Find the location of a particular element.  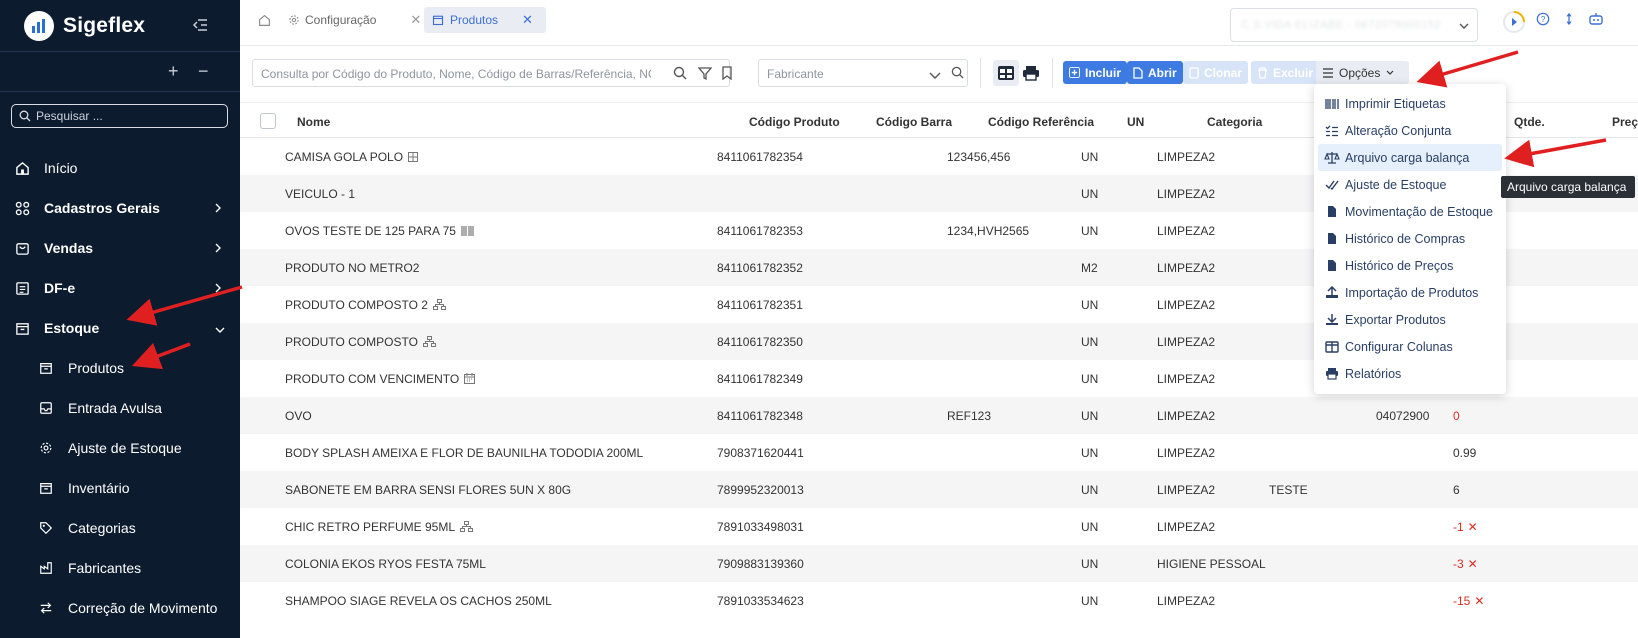

col-codigo-barra: Código Barra is located at coordinates (914, 122).